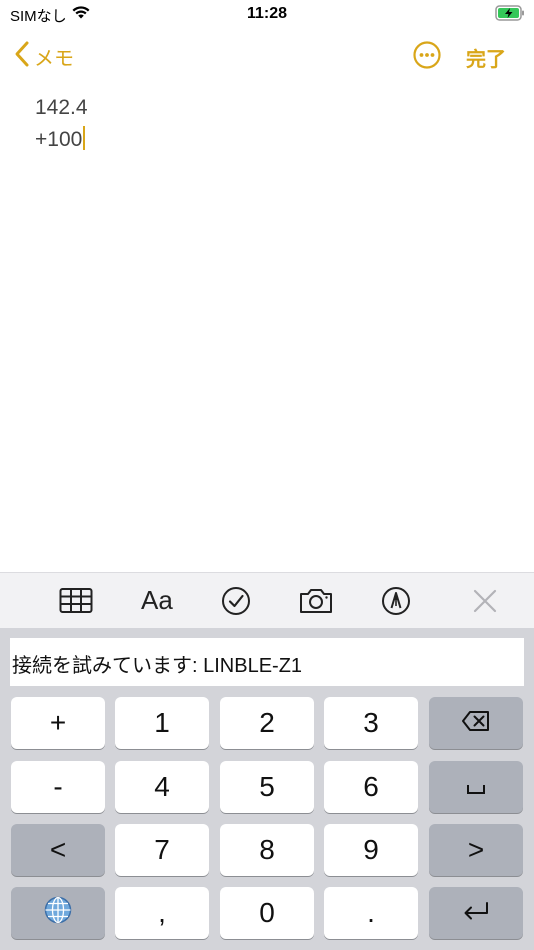 This screenshot has width=534, height=950. Describe the element at coordinates (162, 787) in the screenshot. I see `key-4: 4` at that location.